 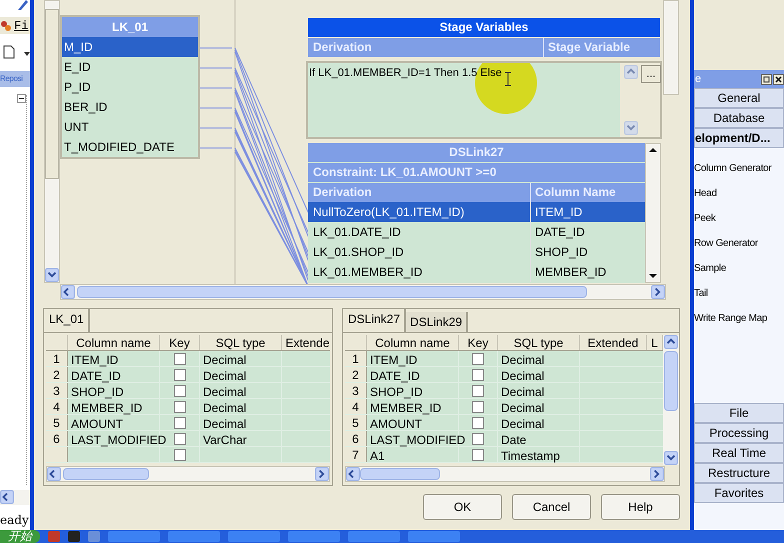 I want to click on row-header: 7, so click(x=356, y=454).